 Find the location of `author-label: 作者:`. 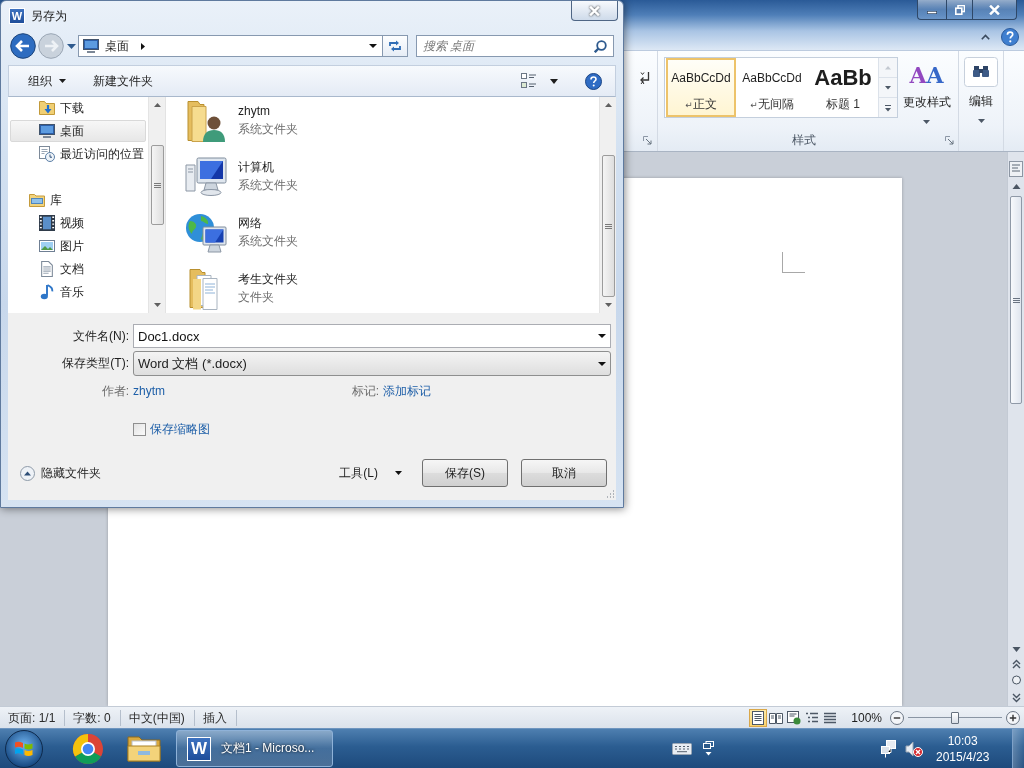

author-label: 作者: is located at coordinates (114, 391).